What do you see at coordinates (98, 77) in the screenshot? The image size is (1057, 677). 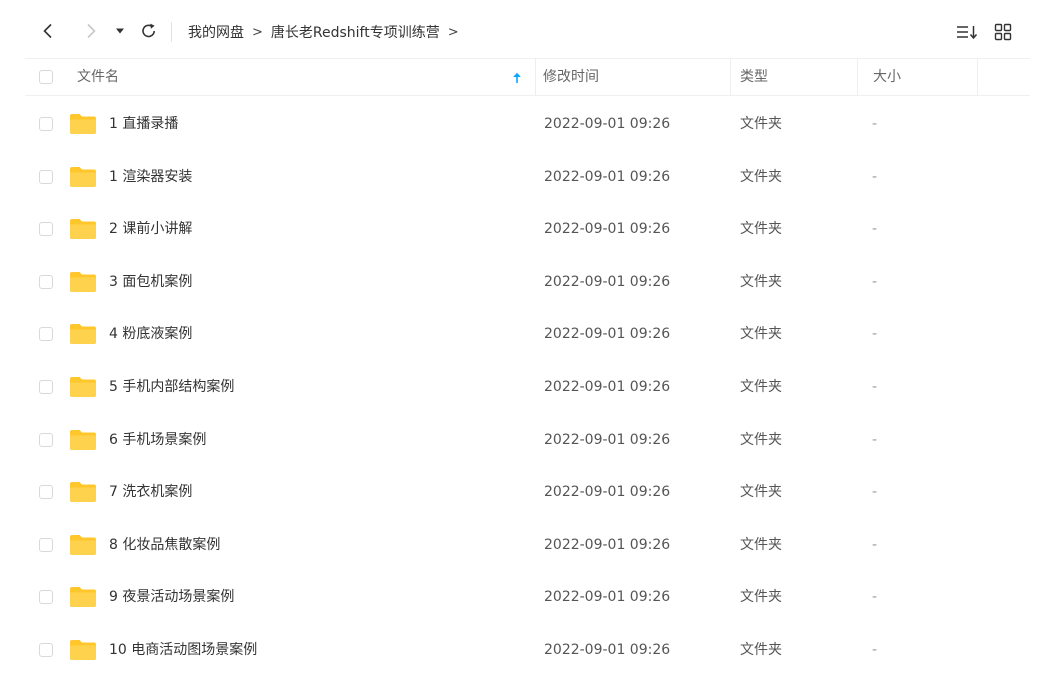 I see `column-header-name: 文件名` at bounding box center [98, 77].